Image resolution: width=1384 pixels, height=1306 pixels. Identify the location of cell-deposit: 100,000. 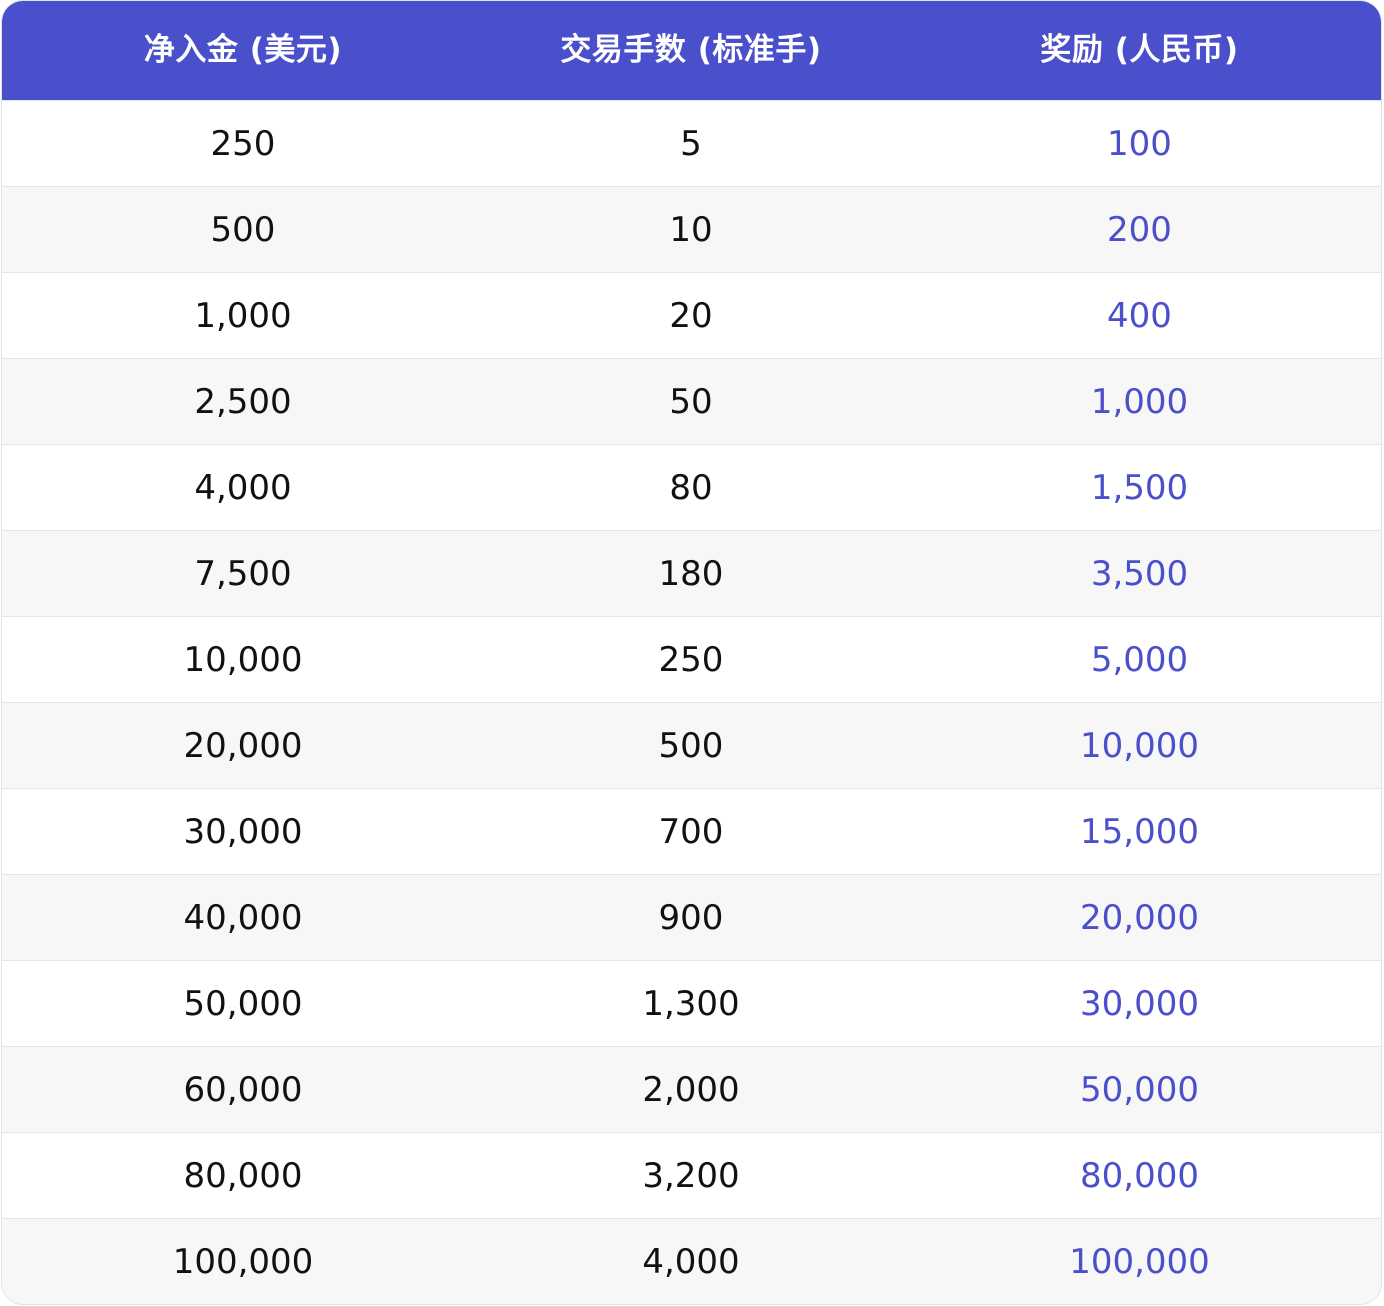
(243, 1262).